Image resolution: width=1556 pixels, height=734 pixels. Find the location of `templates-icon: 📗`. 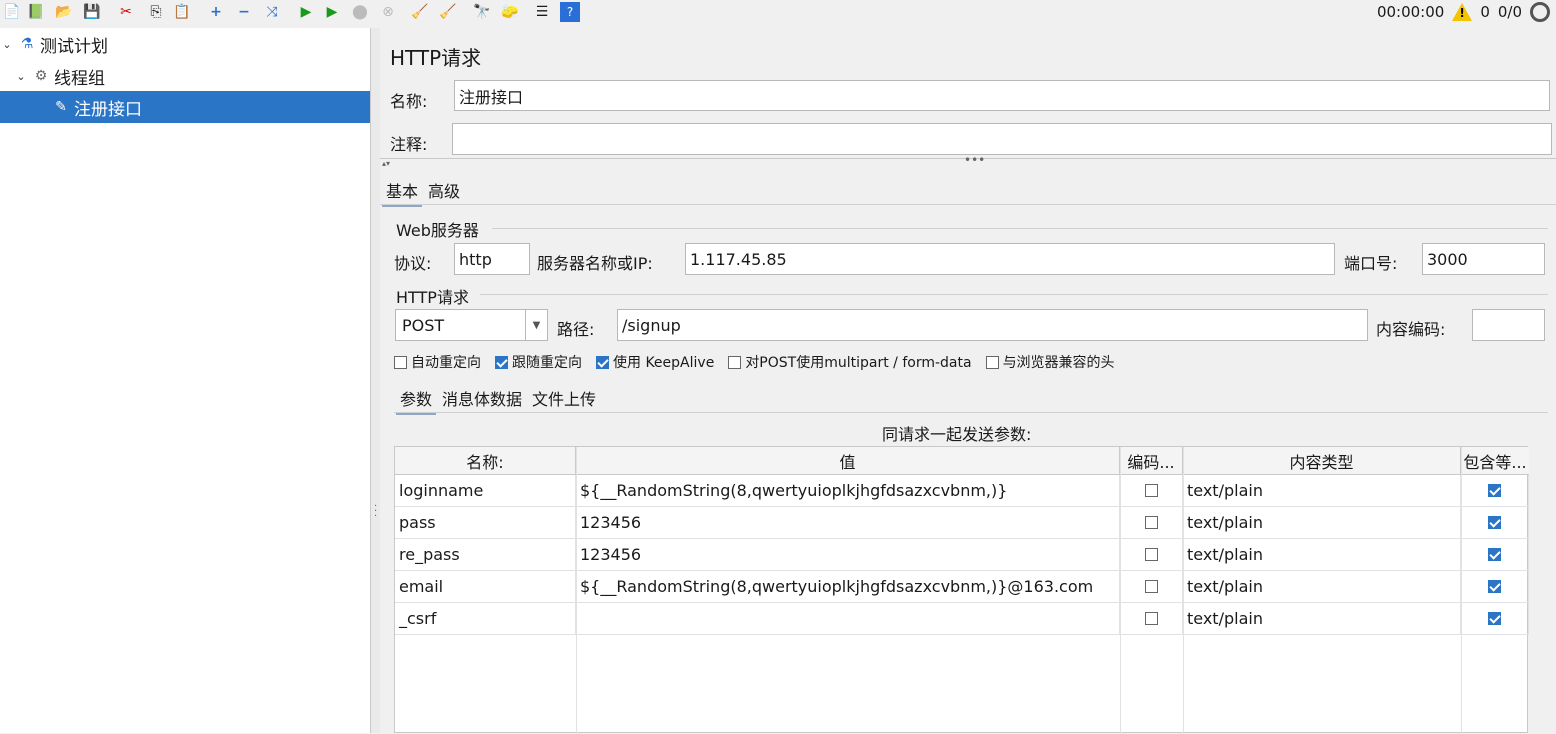

templates-icon: 📗 is located at coordinates (36, 12).